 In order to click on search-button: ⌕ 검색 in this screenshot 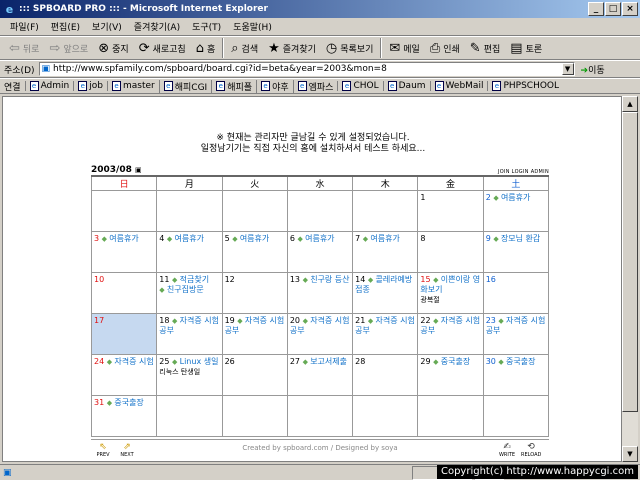, I will do `click(244, 48)`.